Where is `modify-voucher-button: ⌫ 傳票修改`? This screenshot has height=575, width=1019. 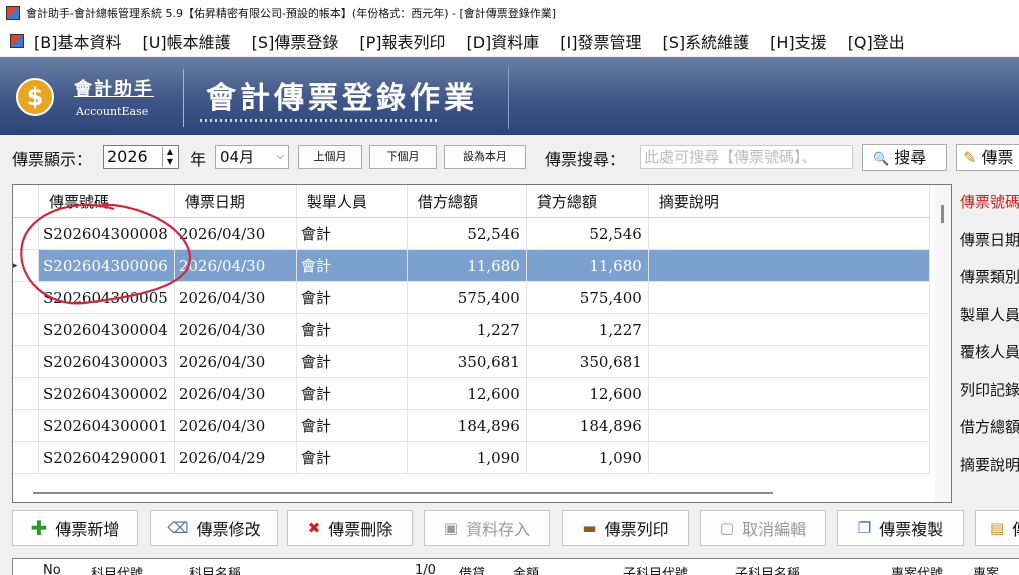 modify-voucher-button: ⌫ 傳票修改 is located at coordinates (214, 528).